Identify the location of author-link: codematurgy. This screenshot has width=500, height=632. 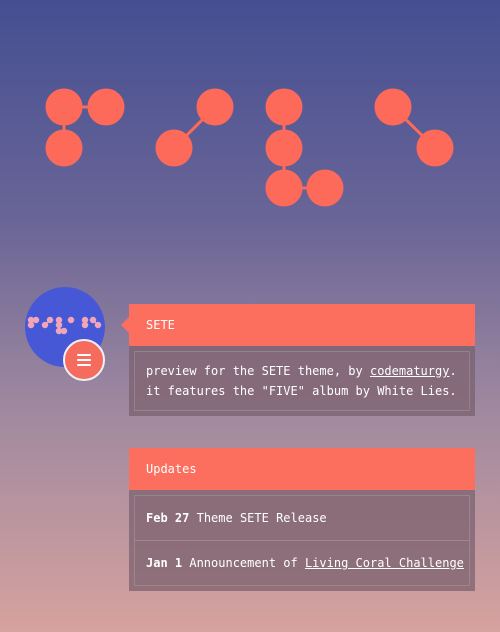
(409, 371).